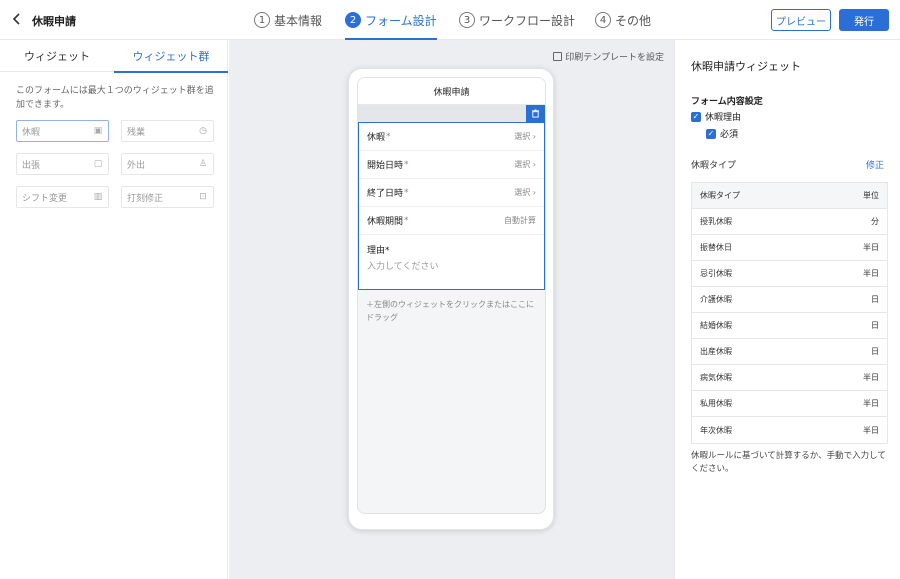 The height and width of the screenshot is (579, 900). I want to click on page-title: 休暇申請, so click(54, 21).